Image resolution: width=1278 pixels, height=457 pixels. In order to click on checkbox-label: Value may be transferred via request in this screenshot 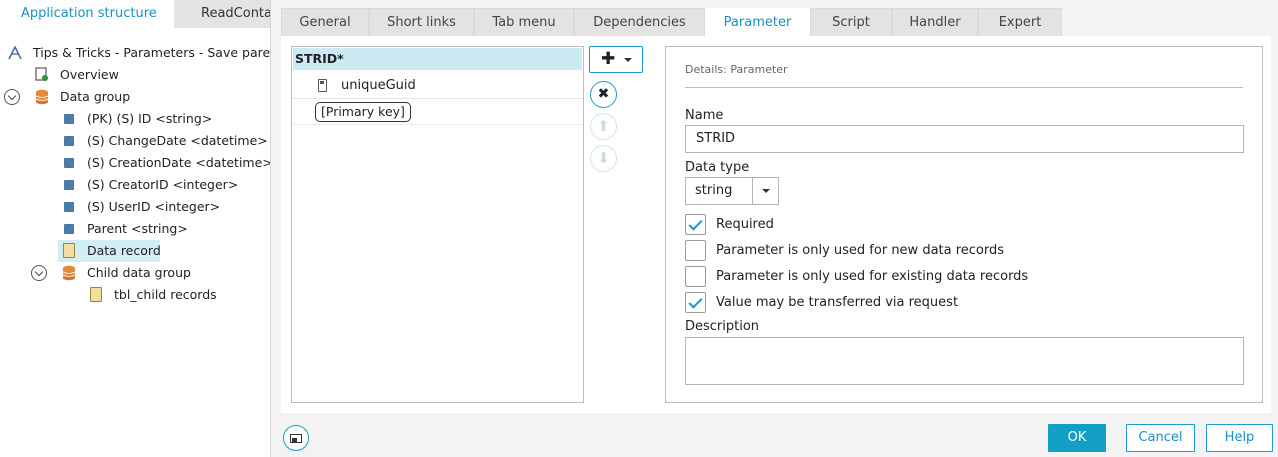, I will do `click(837, 302)`.